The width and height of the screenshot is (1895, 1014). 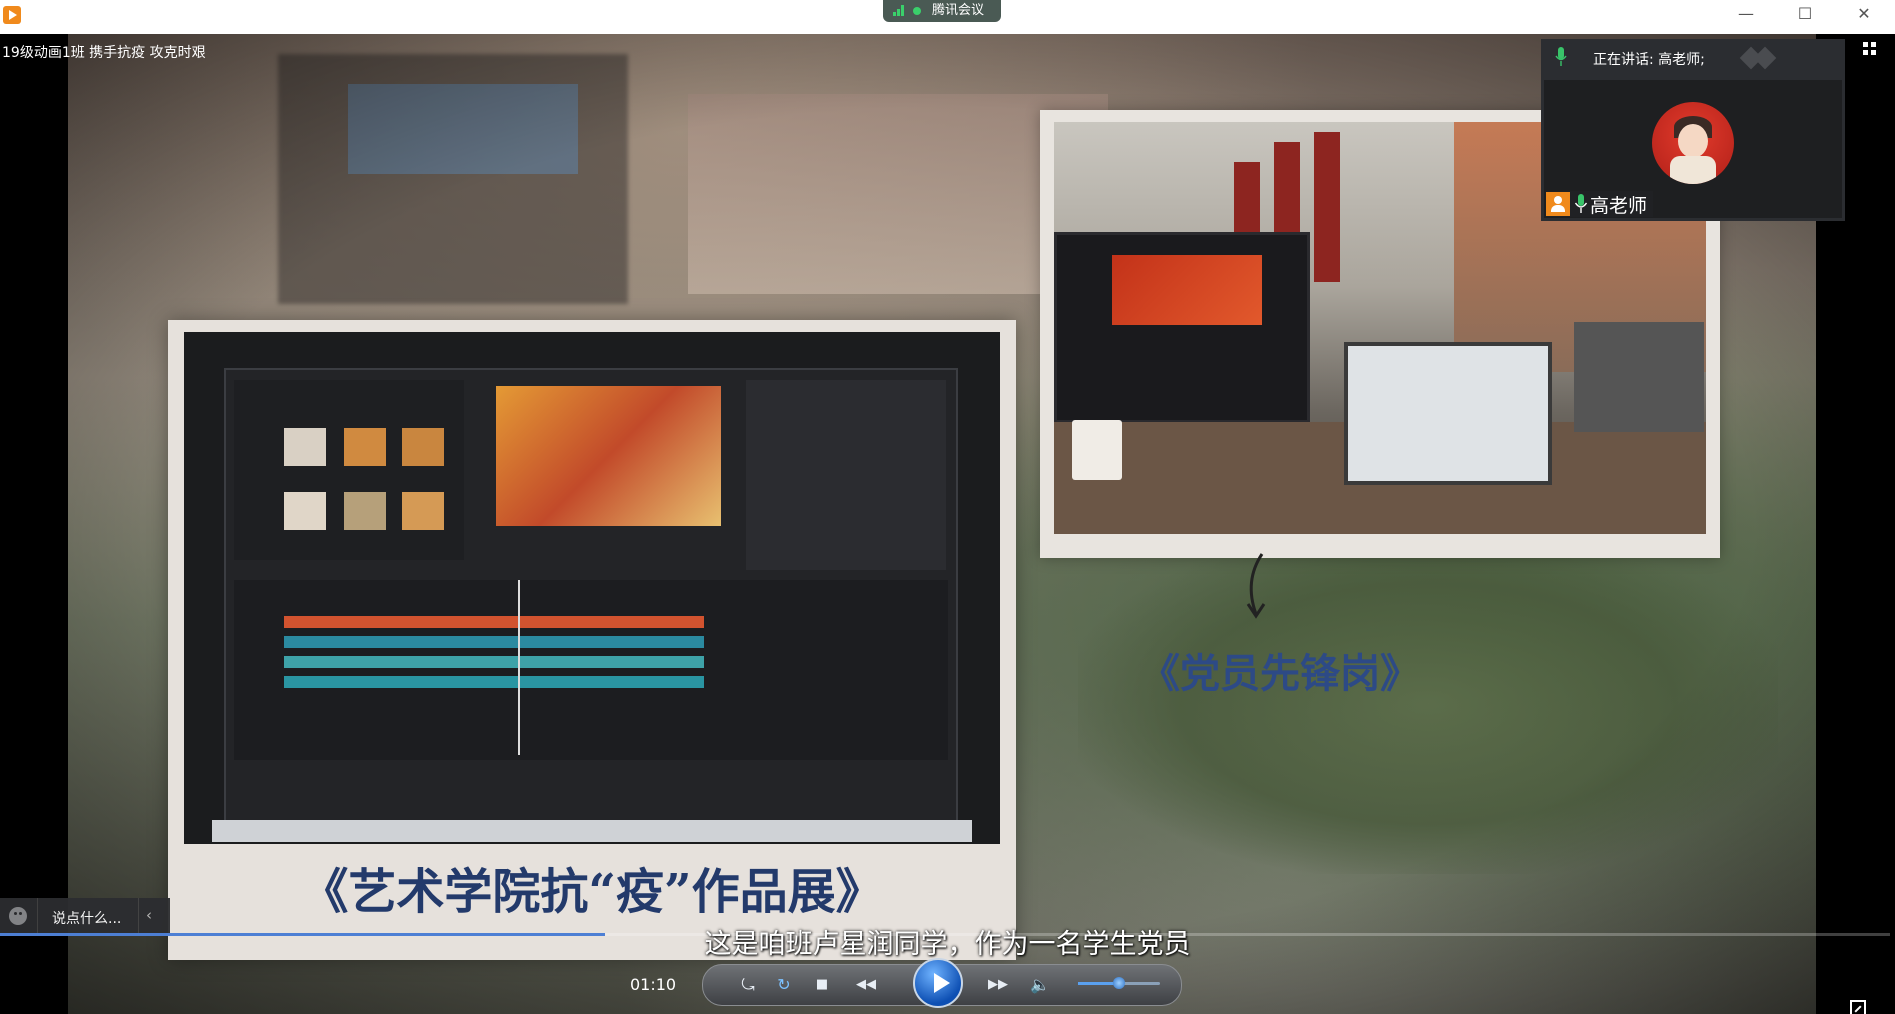 I want to click on play-button, so click(x=938, y=983).